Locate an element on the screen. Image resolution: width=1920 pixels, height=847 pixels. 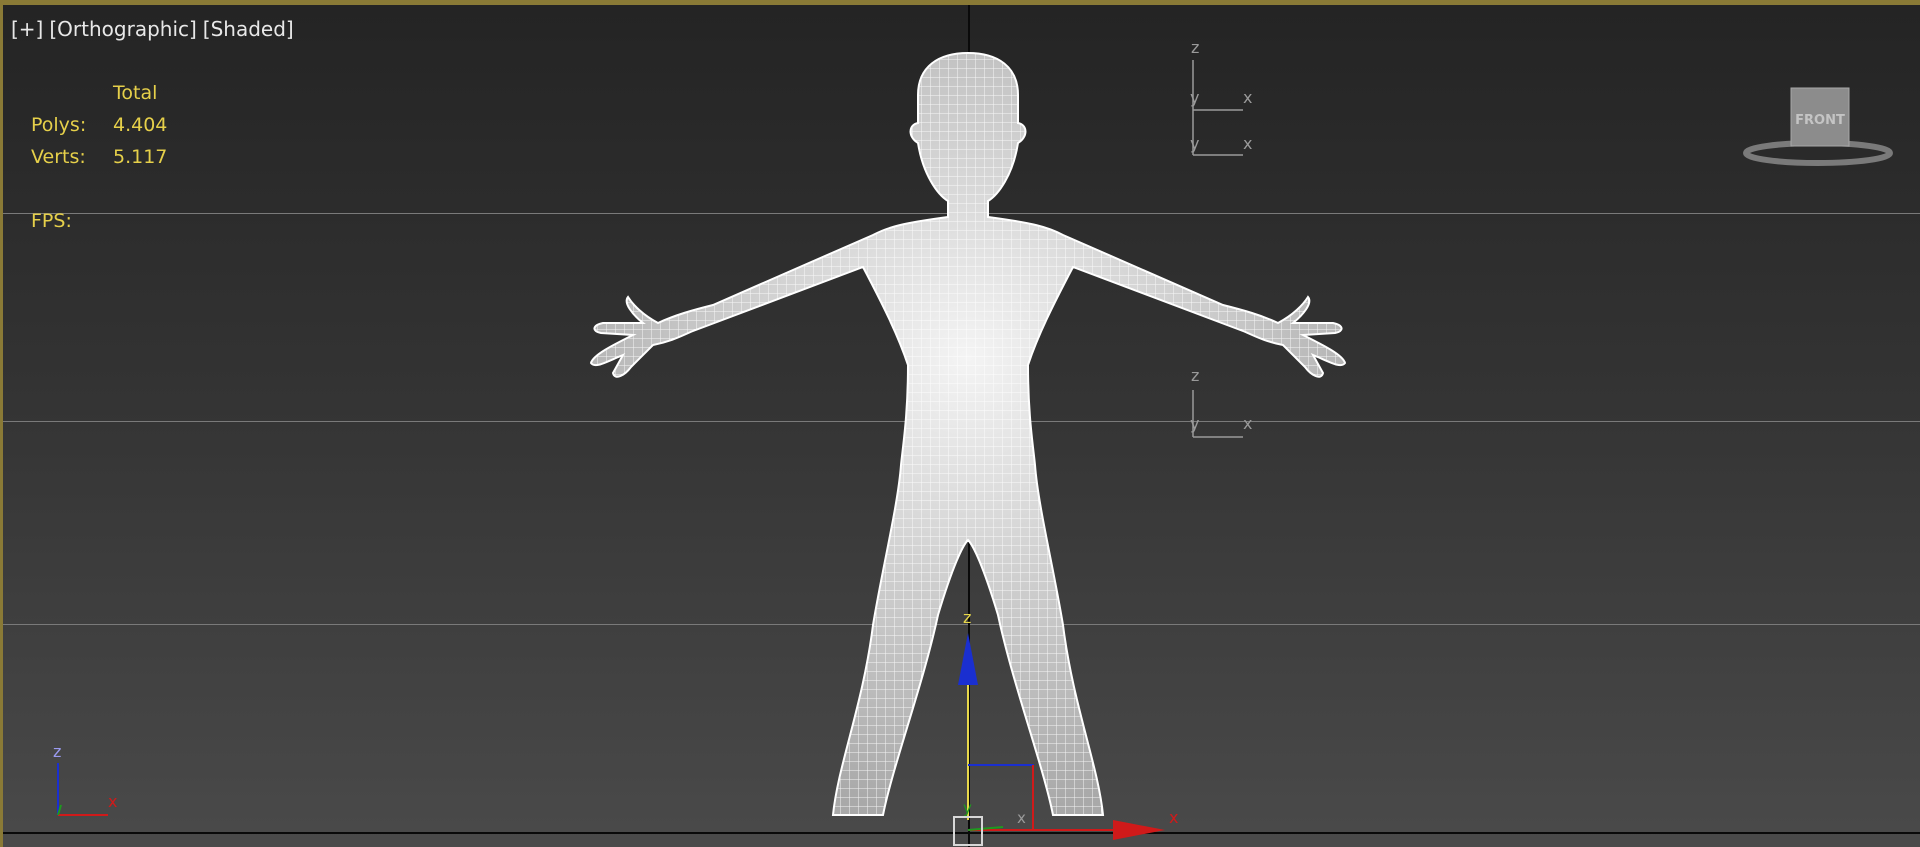
viewcube: FRONT is located at coordinates (1818, 130).